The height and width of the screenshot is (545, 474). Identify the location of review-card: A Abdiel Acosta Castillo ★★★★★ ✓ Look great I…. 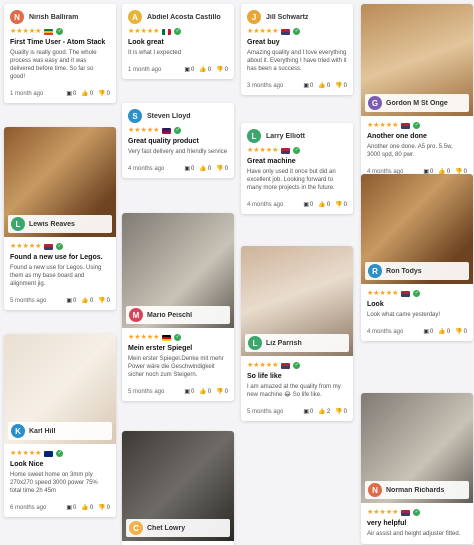
(178, 42).